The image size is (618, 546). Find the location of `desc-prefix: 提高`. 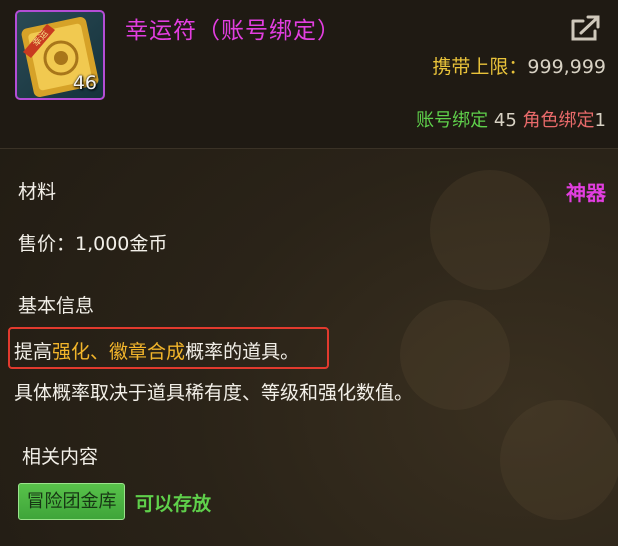

desc-prefix: 提高 is located at coordinates (33, 352).